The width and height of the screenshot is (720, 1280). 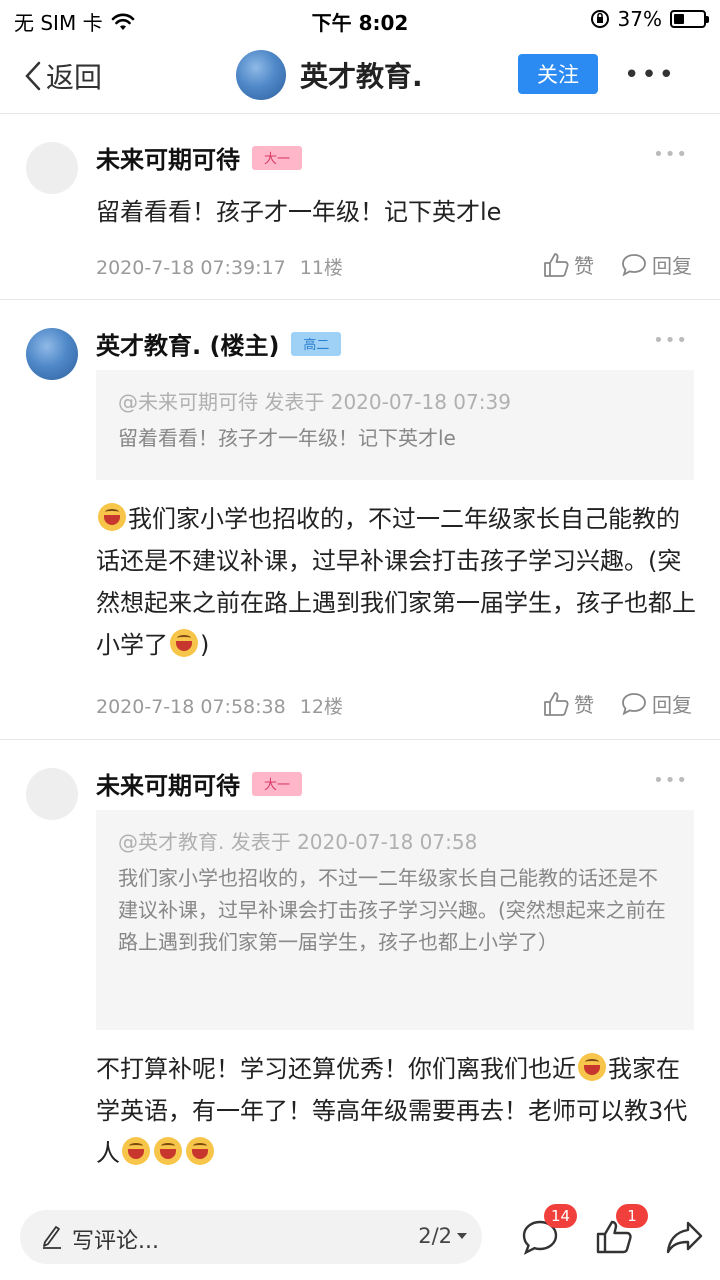 I want to click on owner-avatar, so click(x=261, y=75).